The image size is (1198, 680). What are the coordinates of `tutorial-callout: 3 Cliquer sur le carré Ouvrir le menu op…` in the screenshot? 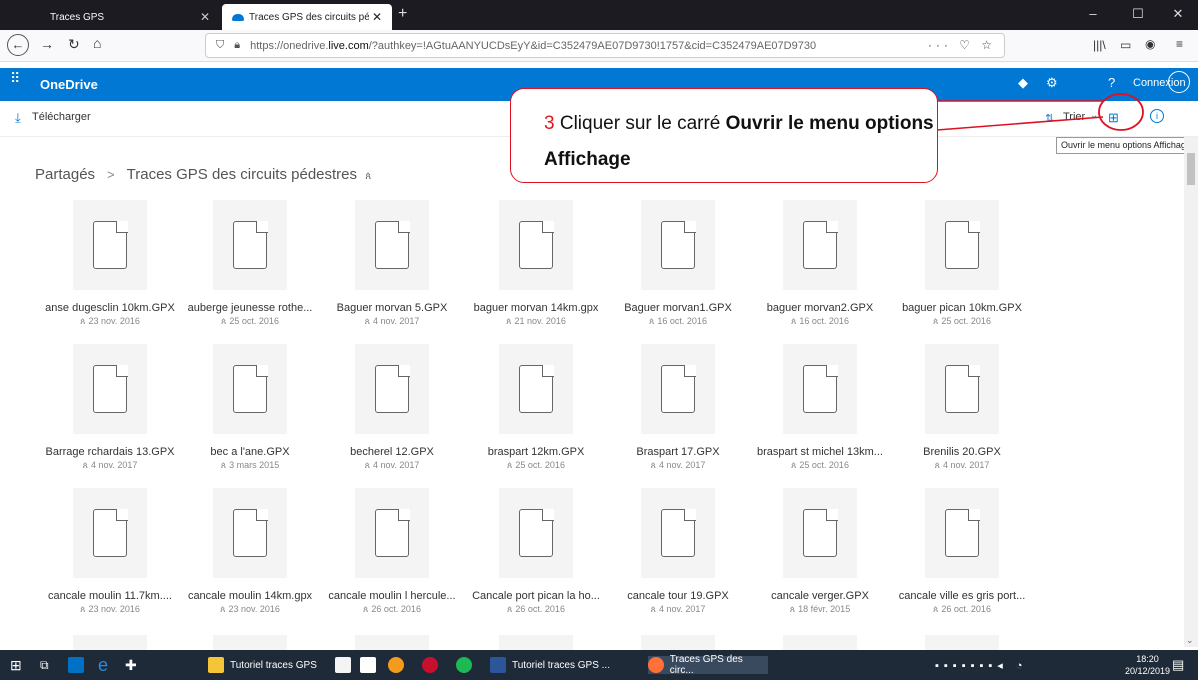 It's located at (724, 135).